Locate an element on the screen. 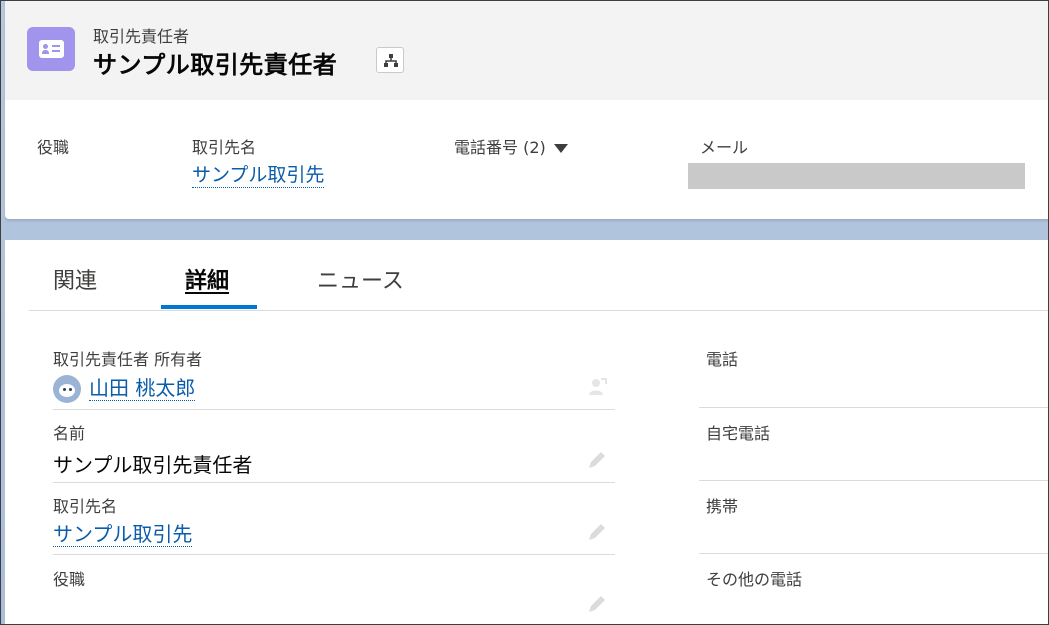 This screenshot has width=1049, height=625. mobile-label: 携帯 is located at coordinates (722, 506).